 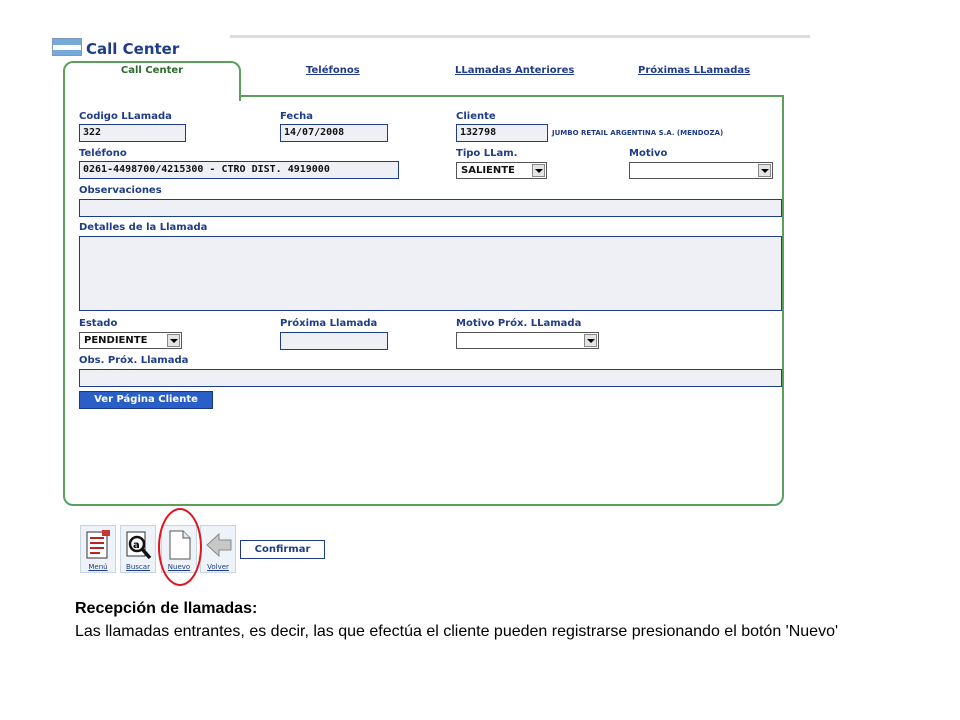 I want to click on tab-call-center-label: Call Center, so click(x=152, y=70).